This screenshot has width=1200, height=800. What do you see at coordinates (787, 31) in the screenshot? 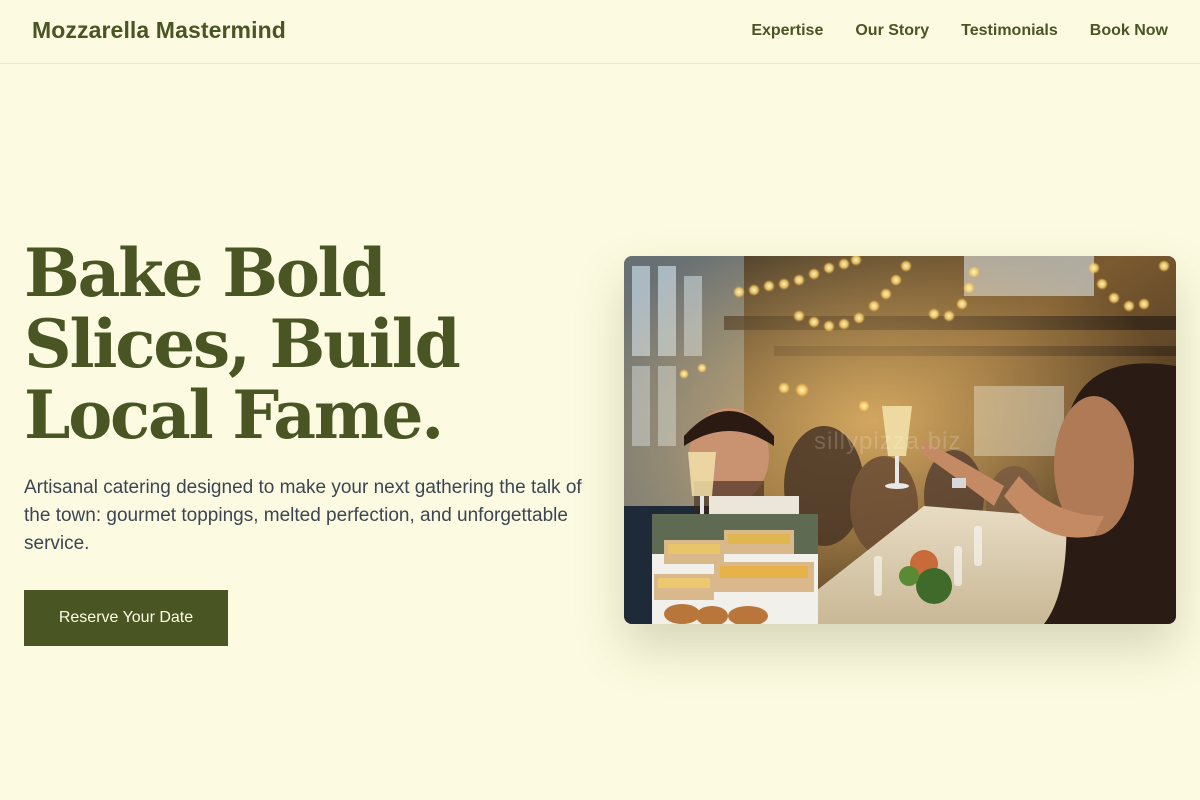
I see `nav-link-expertise: Expertise` at bounding box center [787, 31].